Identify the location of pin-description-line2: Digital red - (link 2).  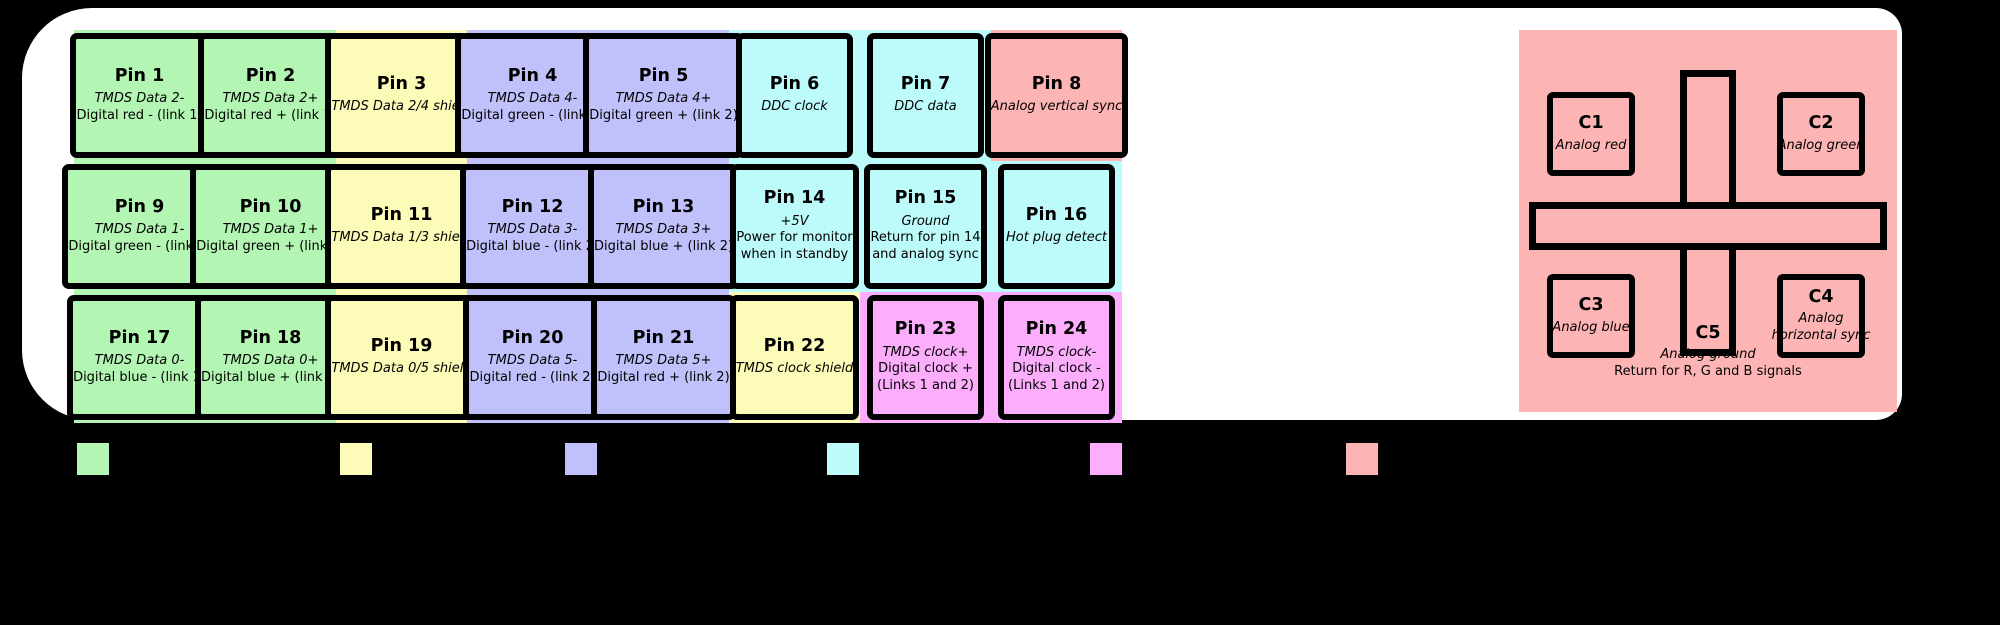
(532, 377).